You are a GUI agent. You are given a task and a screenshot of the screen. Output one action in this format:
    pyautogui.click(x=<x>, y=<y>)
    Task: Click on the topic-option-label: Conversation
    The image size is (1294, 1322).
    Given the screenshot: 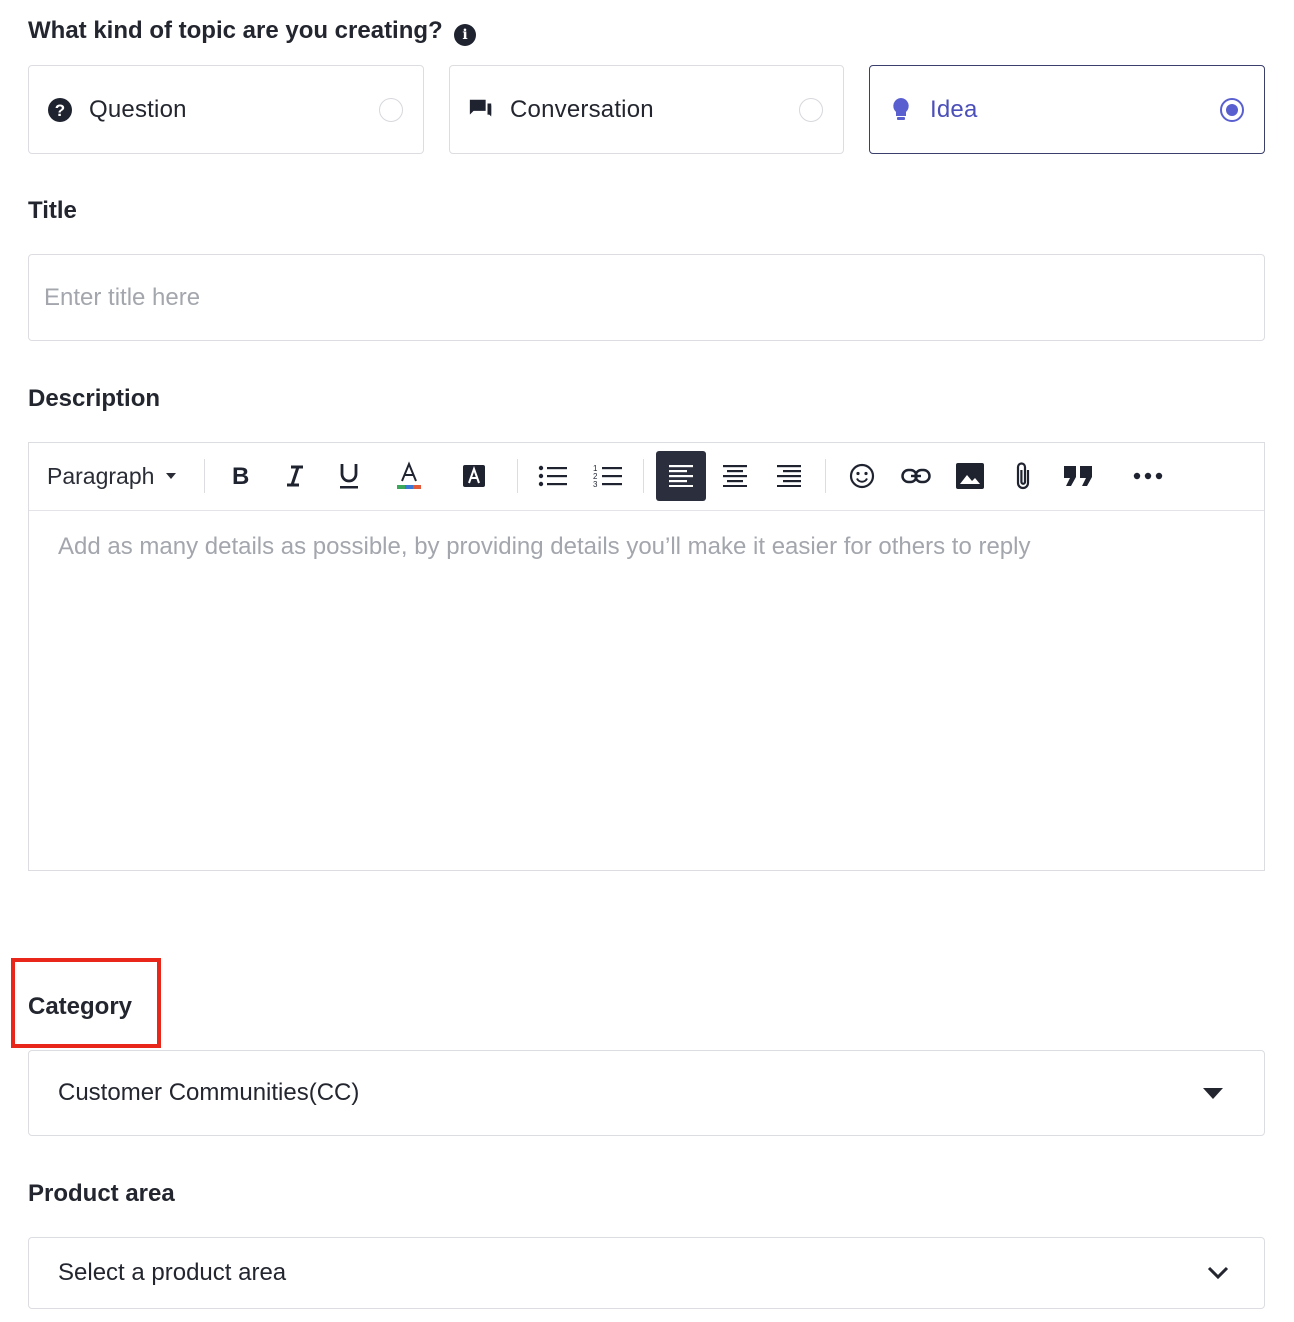 What is the action you would take?
    pyautogui.click(x=582, y=109)
    